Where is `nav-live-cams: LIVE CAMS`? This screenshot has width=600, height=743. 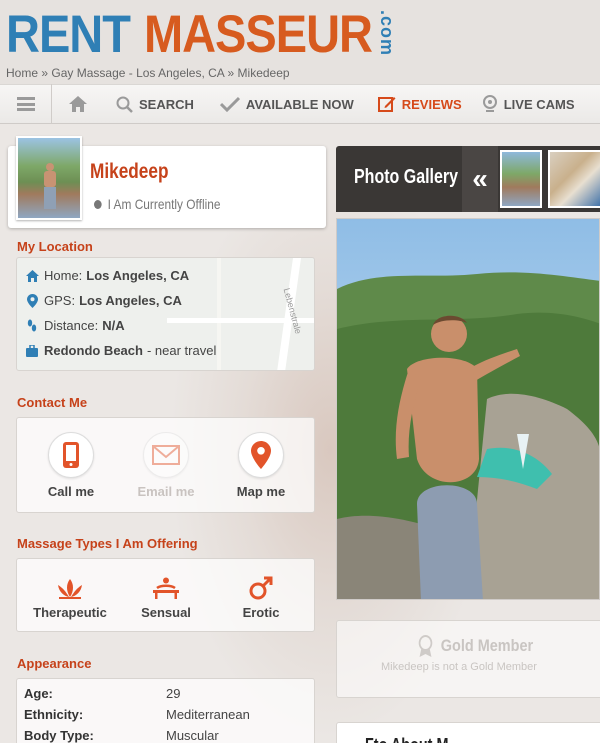
nav-live-cams: LIVE CAMS is located at coordinates (528, 104).